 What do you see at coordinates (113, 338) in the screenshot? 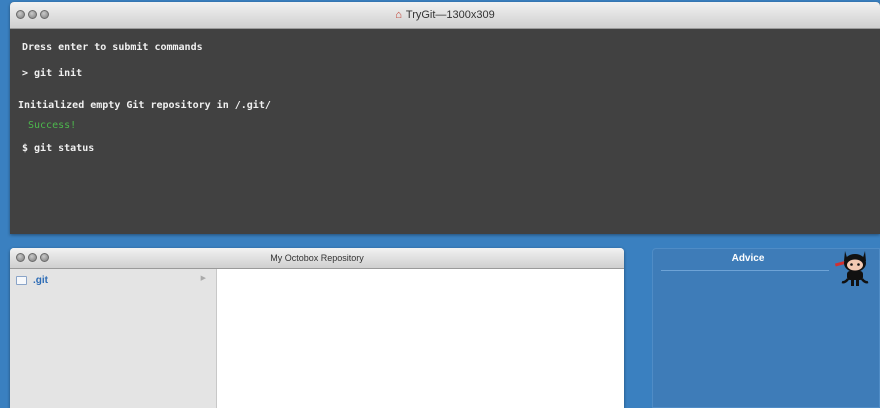
I see `repository-sidebar: .git ▶` at bounding box center [113, 338].